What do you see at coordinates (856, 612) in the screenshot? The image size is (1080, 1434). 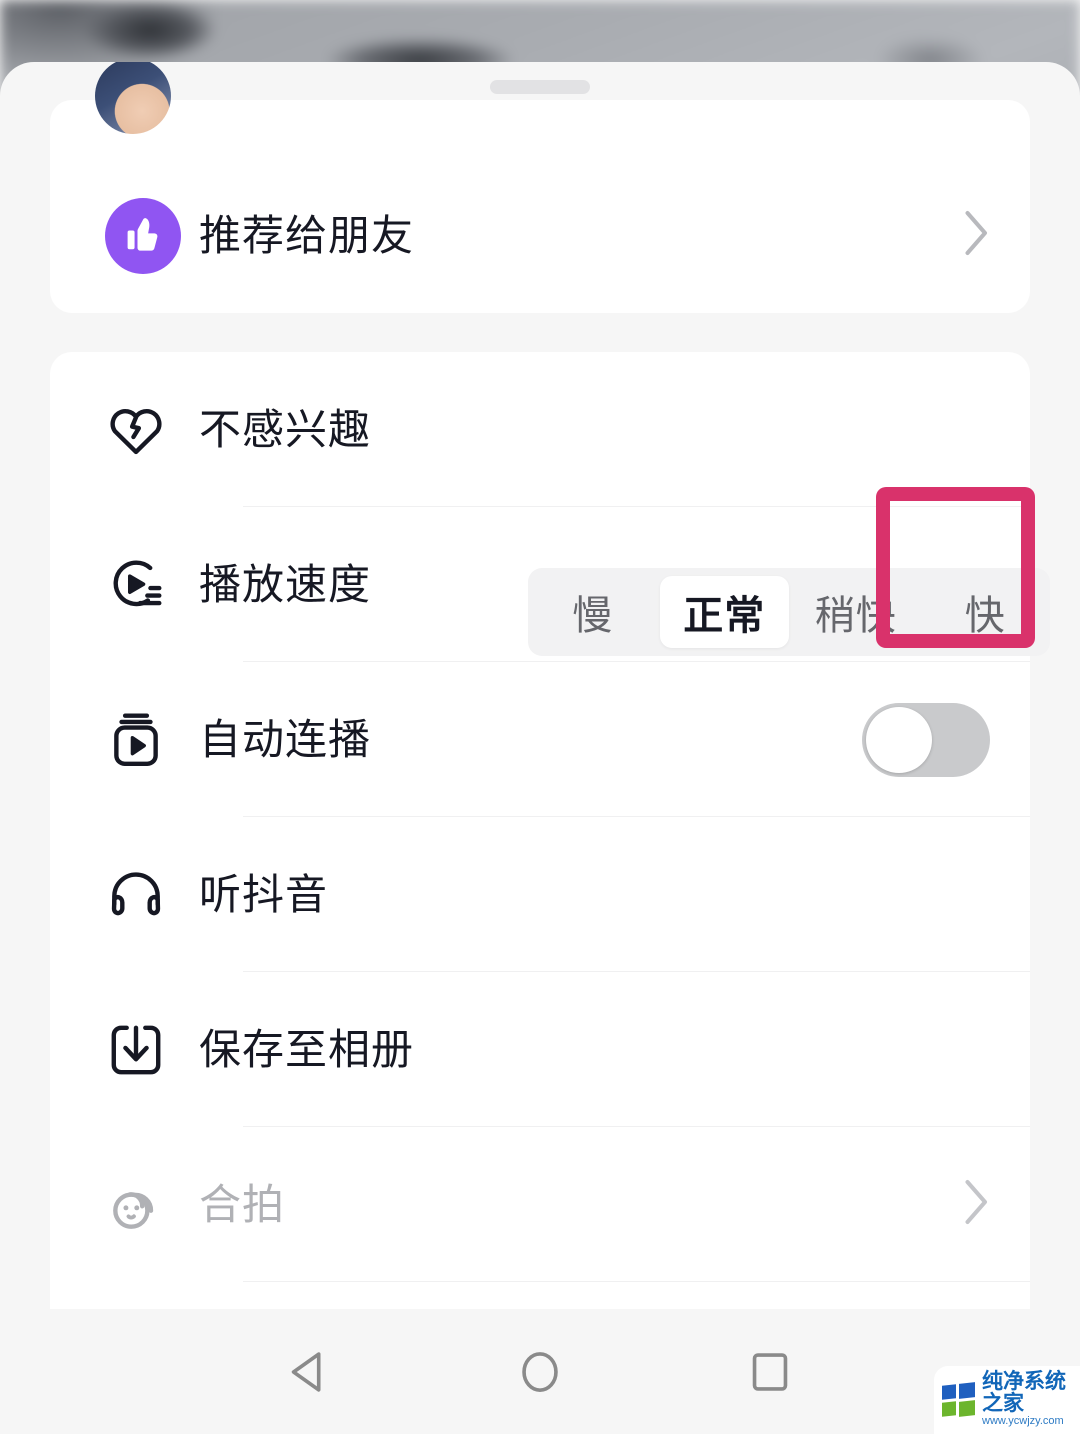 I see `speed-option-slightly-fast: 稍快` at bounding box center [856, 612].